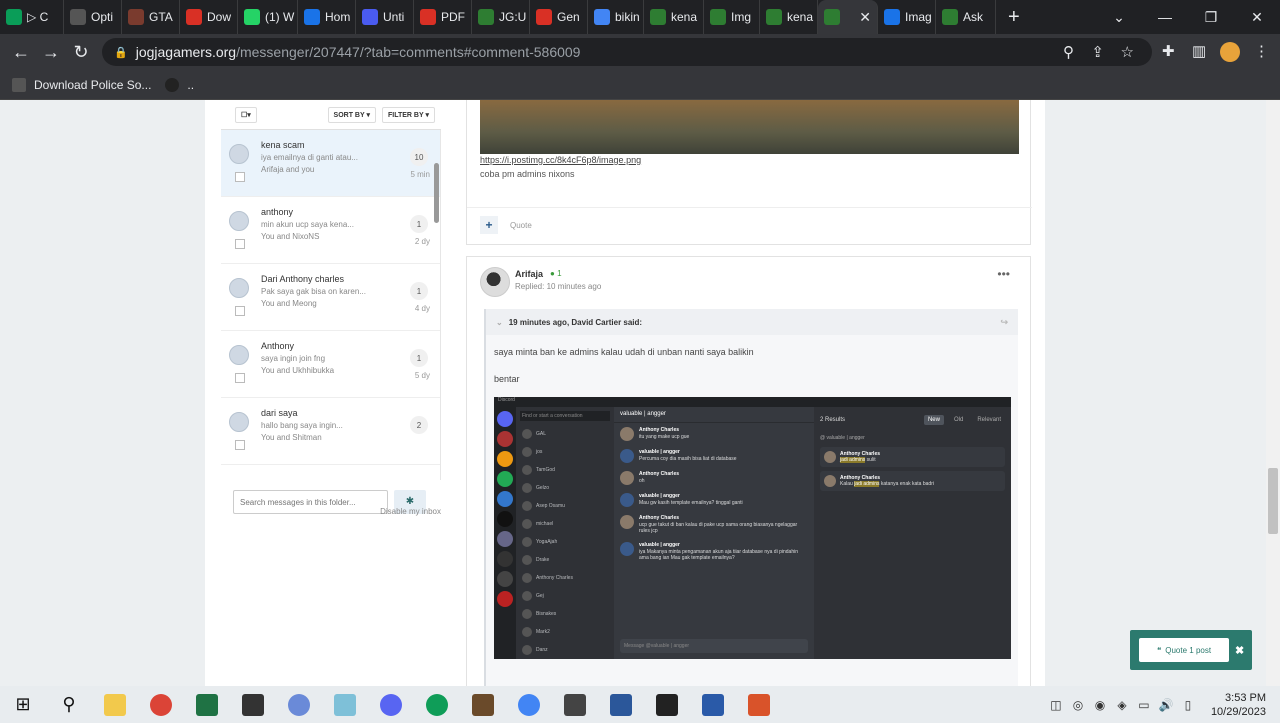  What do you see at coordinates (529, 274) in the screenshot?
I see `author-name: Arifaja` at bounding box center [529, 274].